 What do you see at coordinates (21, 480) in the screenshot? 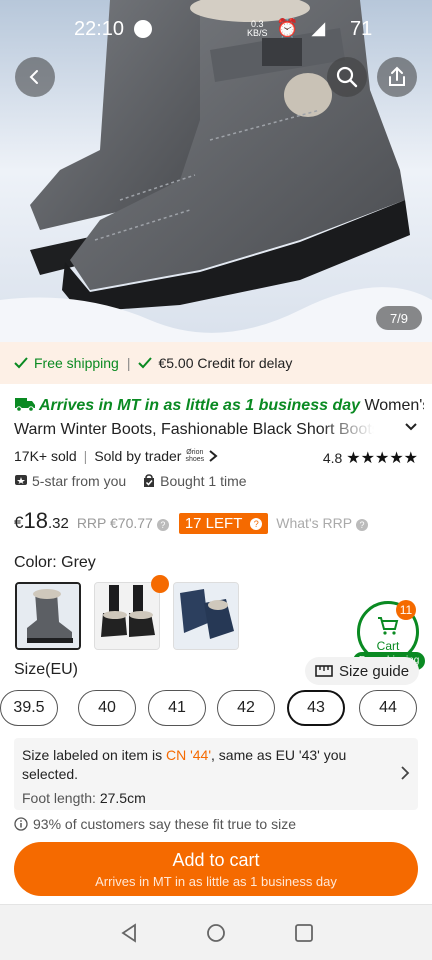
I see `review-star-icon` at bounding box center [21, 480].